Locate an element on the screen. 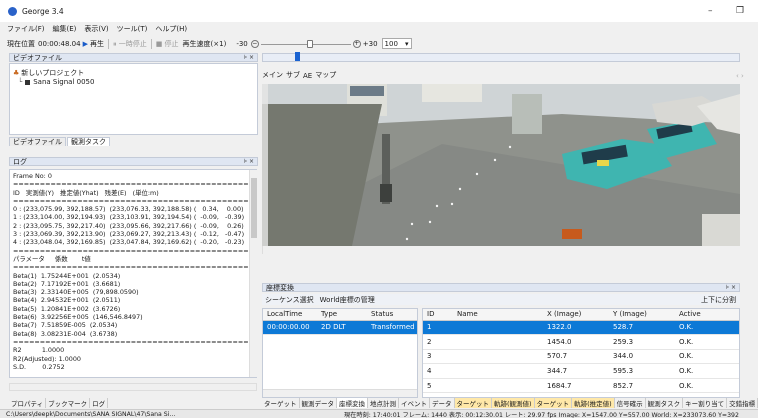 The image size is (758, 418). table-row: 4 344.7 595.3 O.K. is located at coordinates (581, 371).